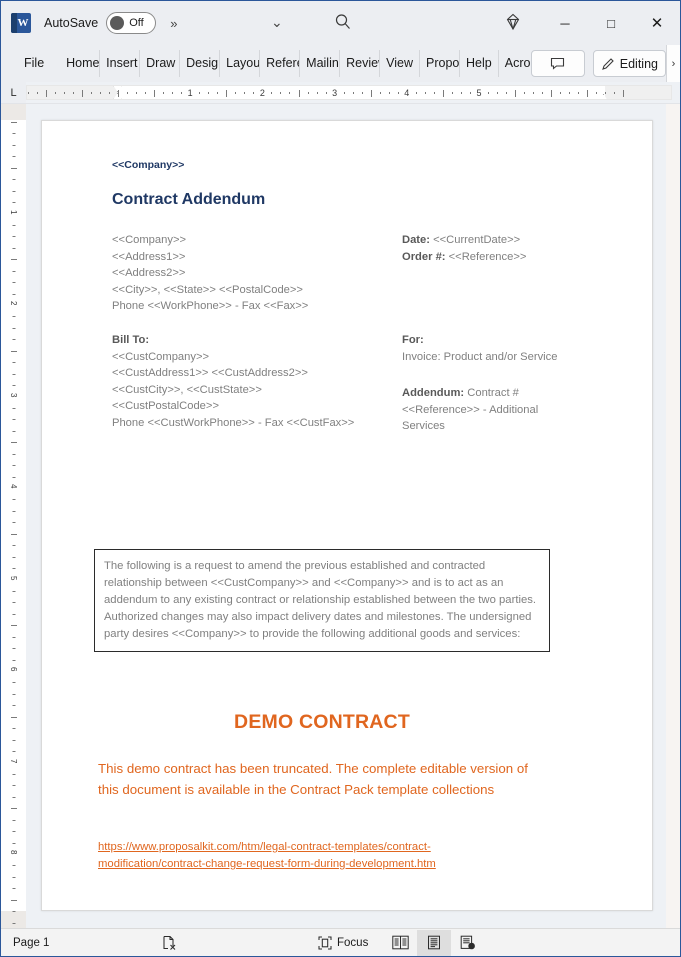 The image size is (681, 957). What do you see at coordinates (343, 942) in the screenshot?
I see `focus-mode-button: Focus` at bounding box center [343, 942].